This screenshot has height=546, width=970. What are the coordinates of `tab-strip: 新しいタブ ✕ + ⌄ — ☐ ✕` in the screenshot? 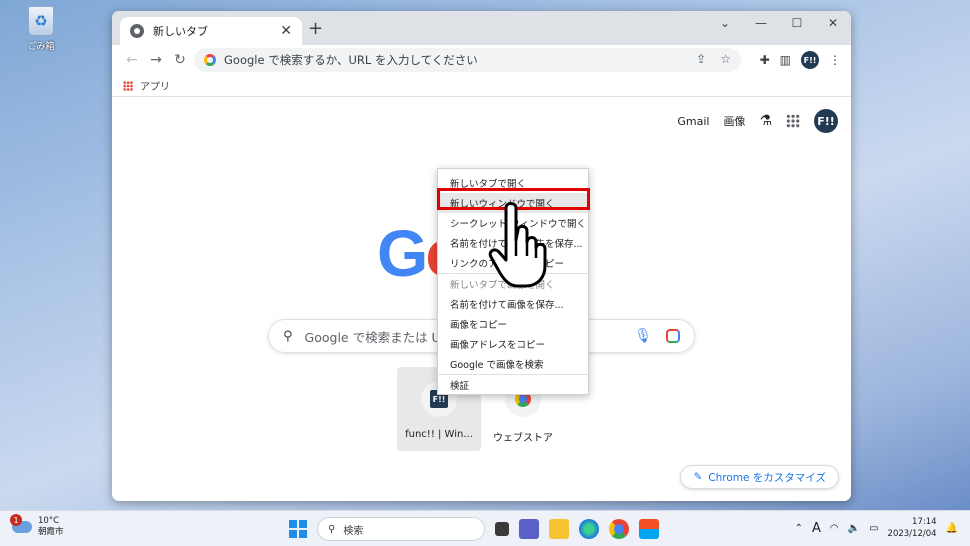 It's located at (481, 28).